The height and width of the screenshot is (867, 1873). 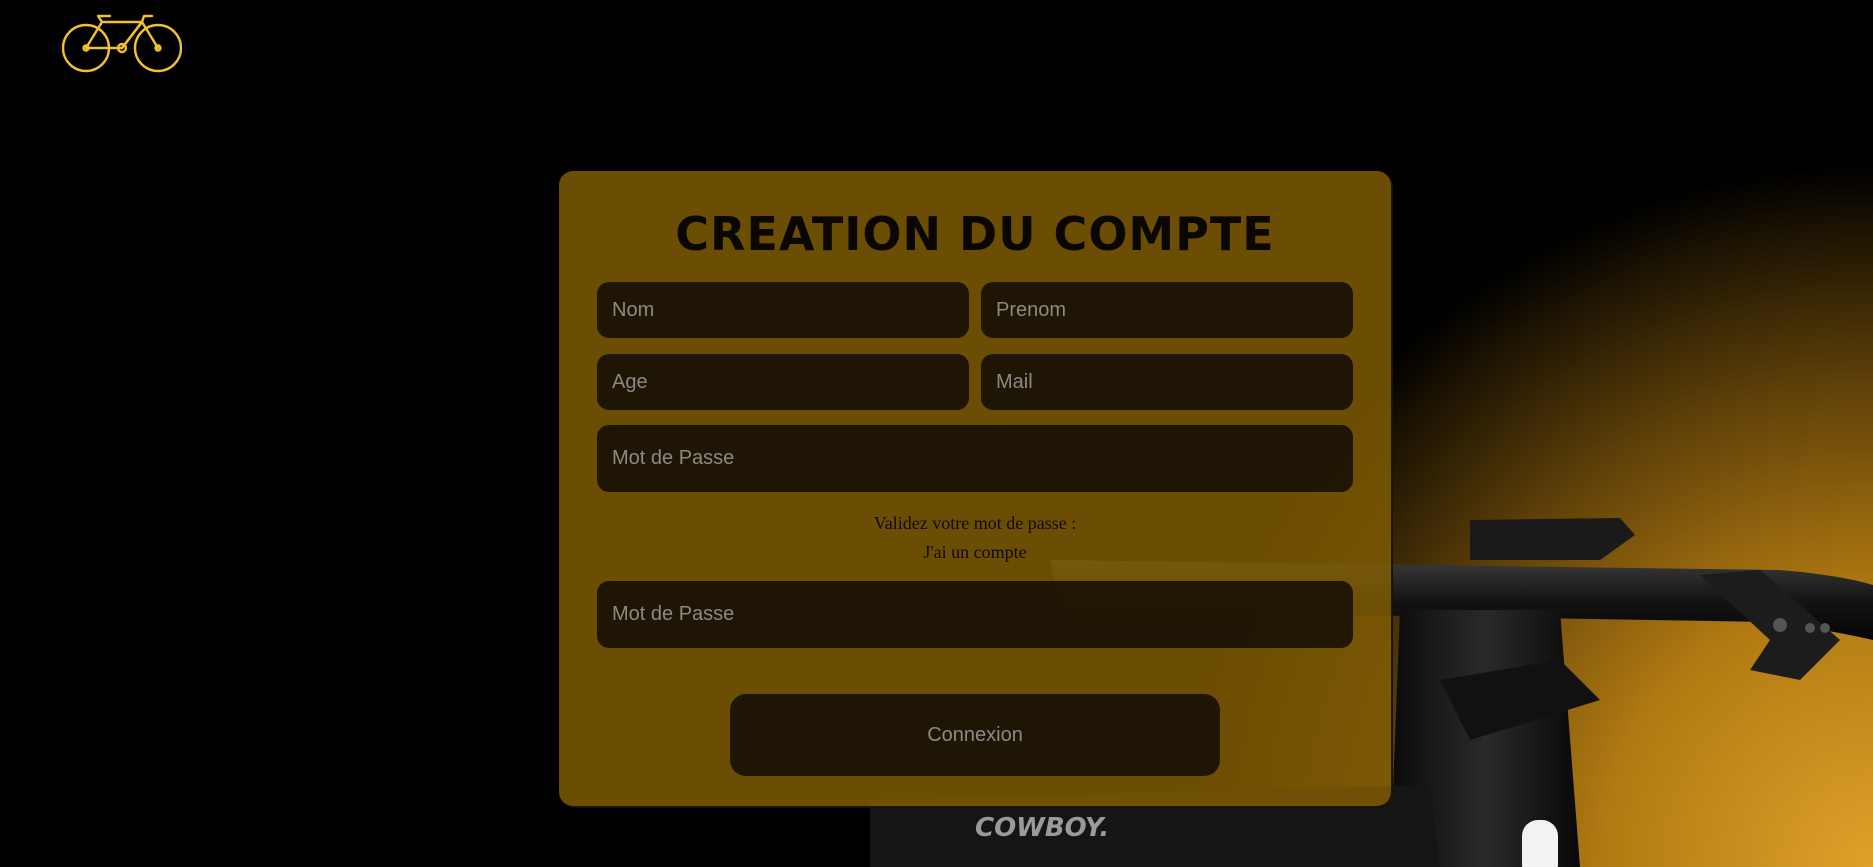 What do you see at coordinates (975, 523) in the screenshot?
I see `validate-password-label: Validez votre mot de passe :` at bounding box center [975, 523].